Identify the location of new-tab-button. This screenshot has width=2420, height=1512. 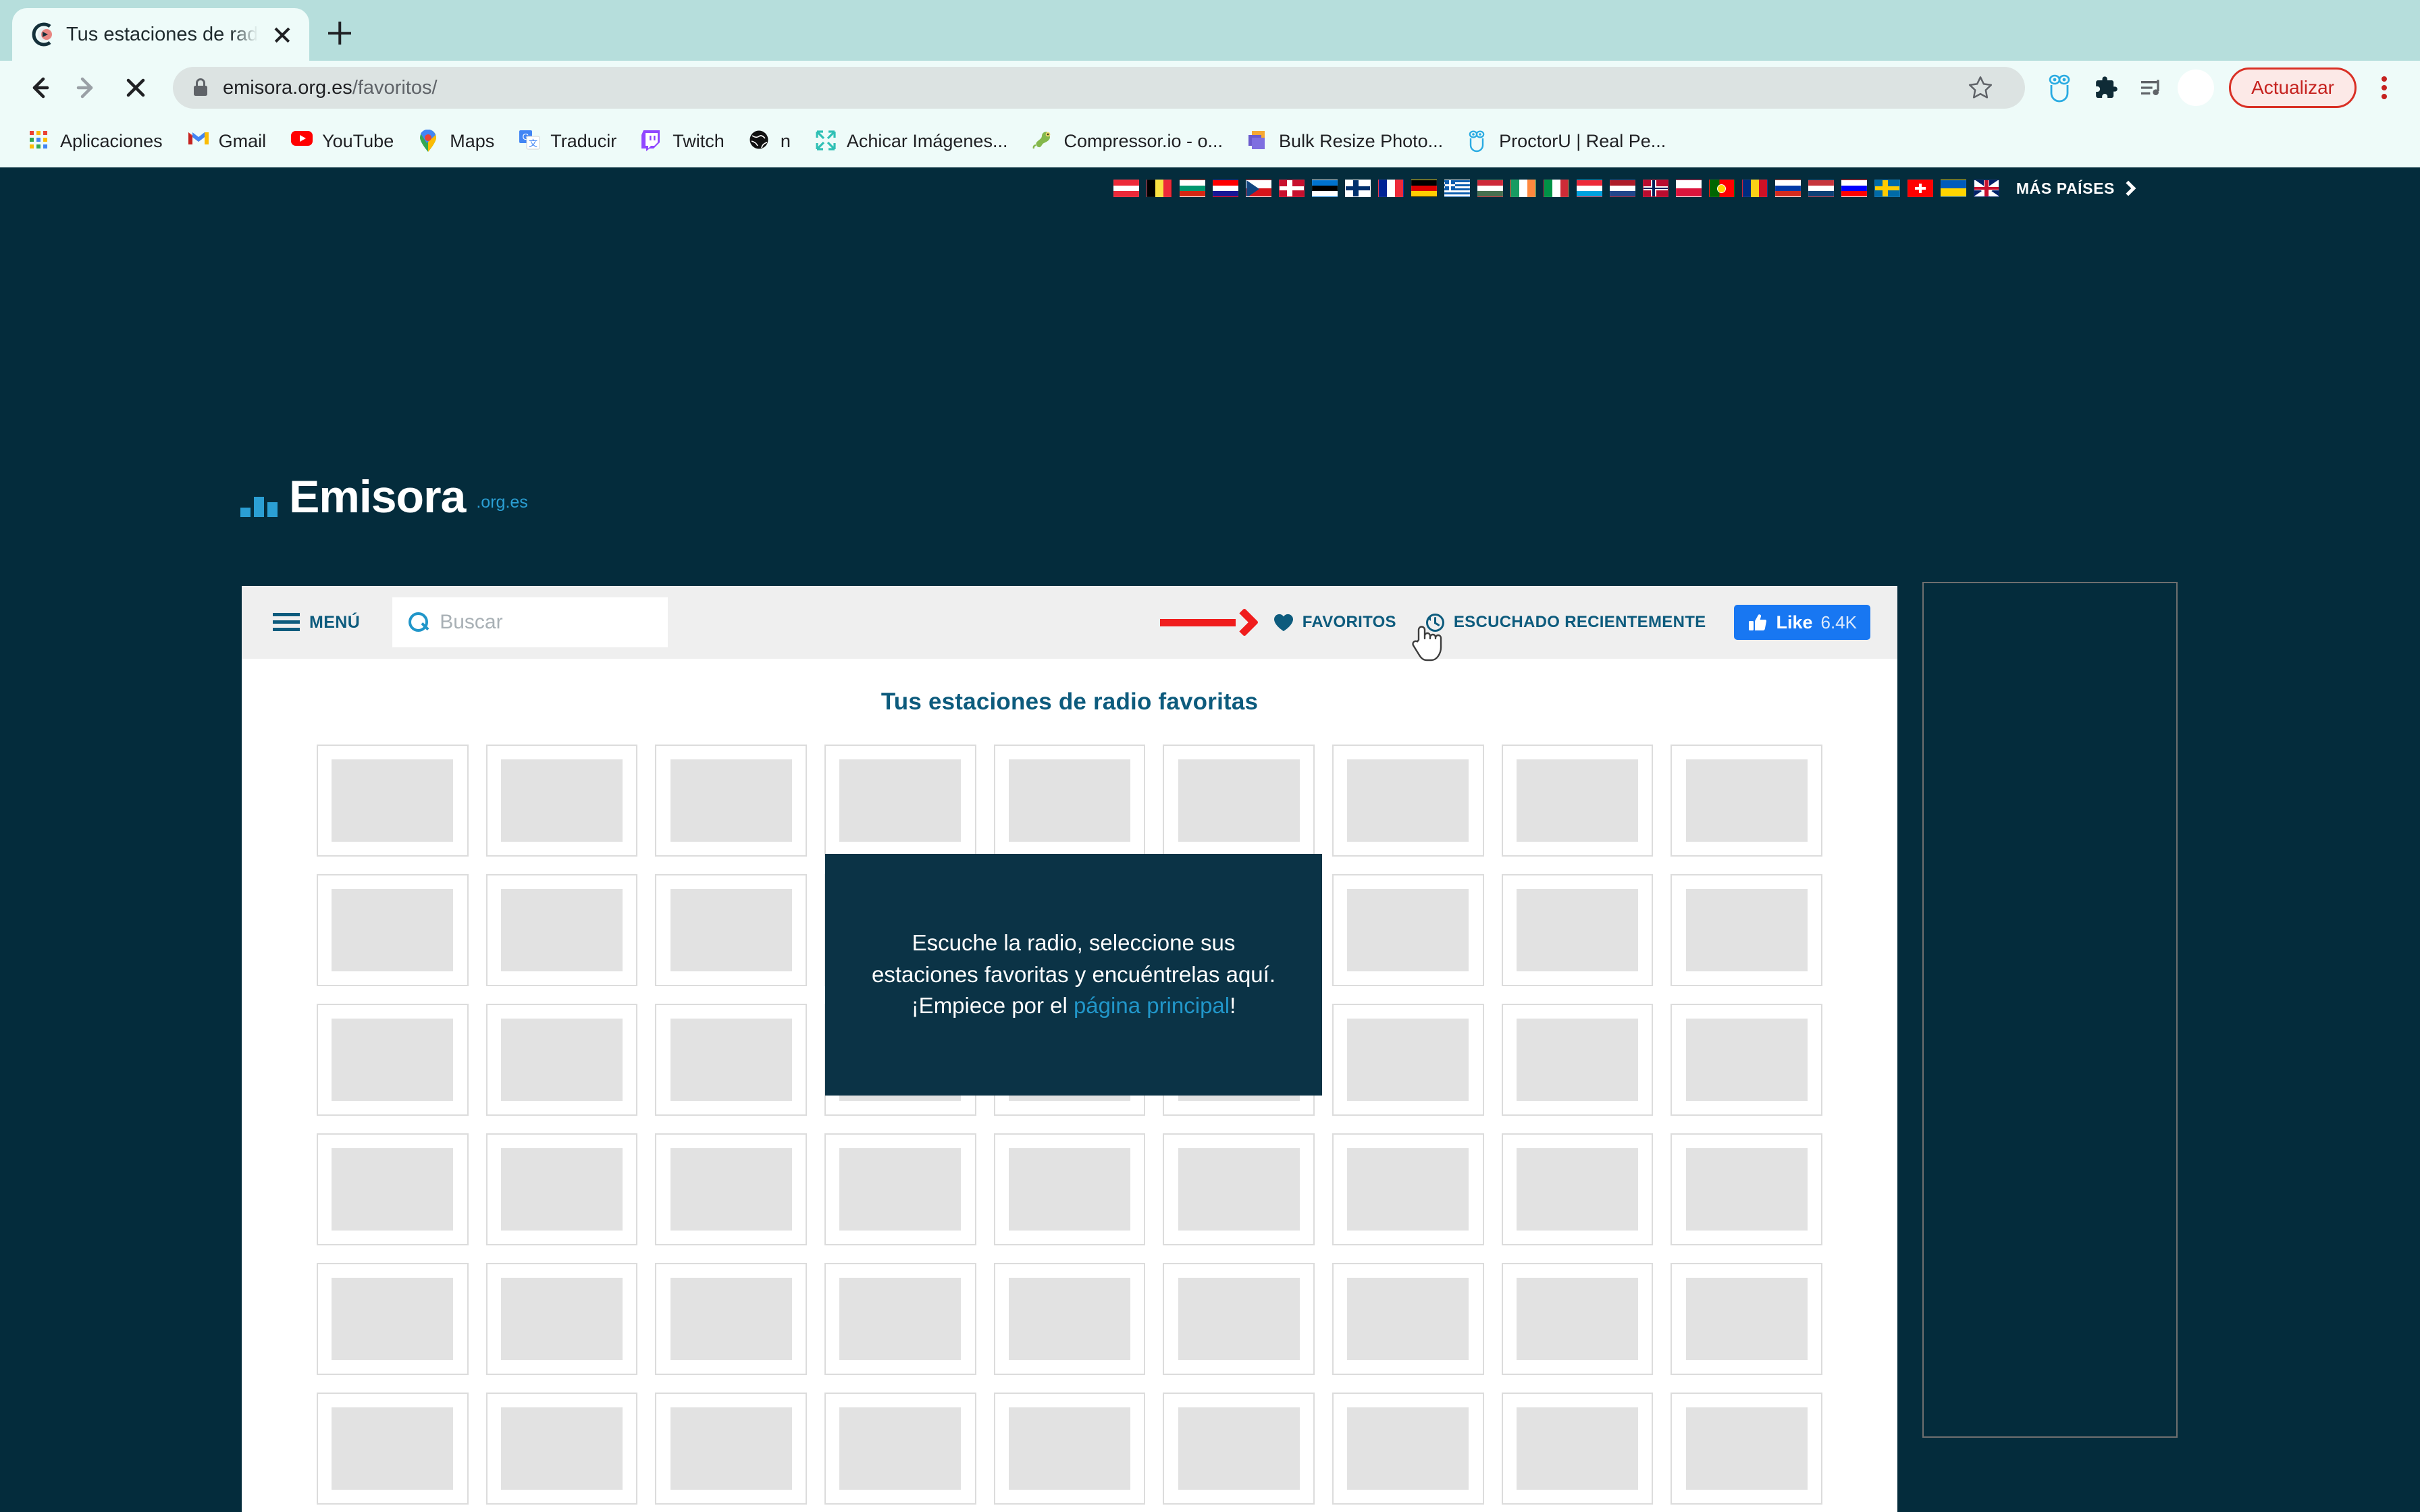
(340, 33).